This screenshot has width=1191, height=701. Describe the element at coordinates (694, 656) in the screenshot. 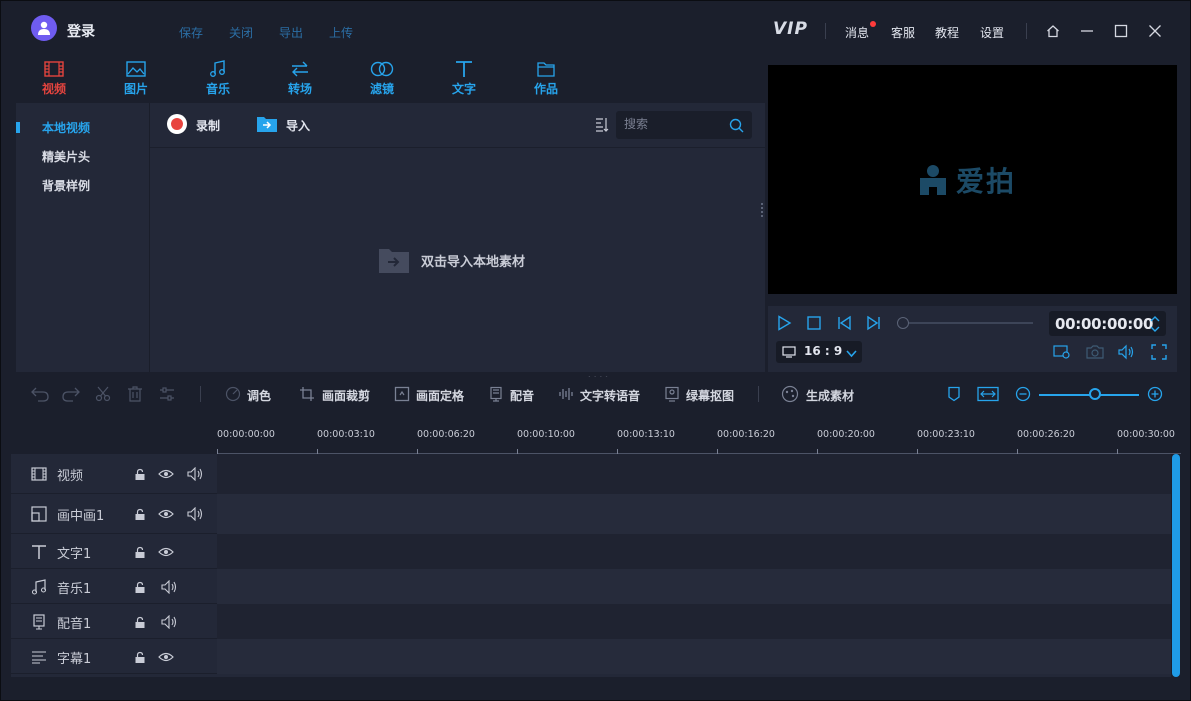

I see `track-lane-subtitle` at that location.